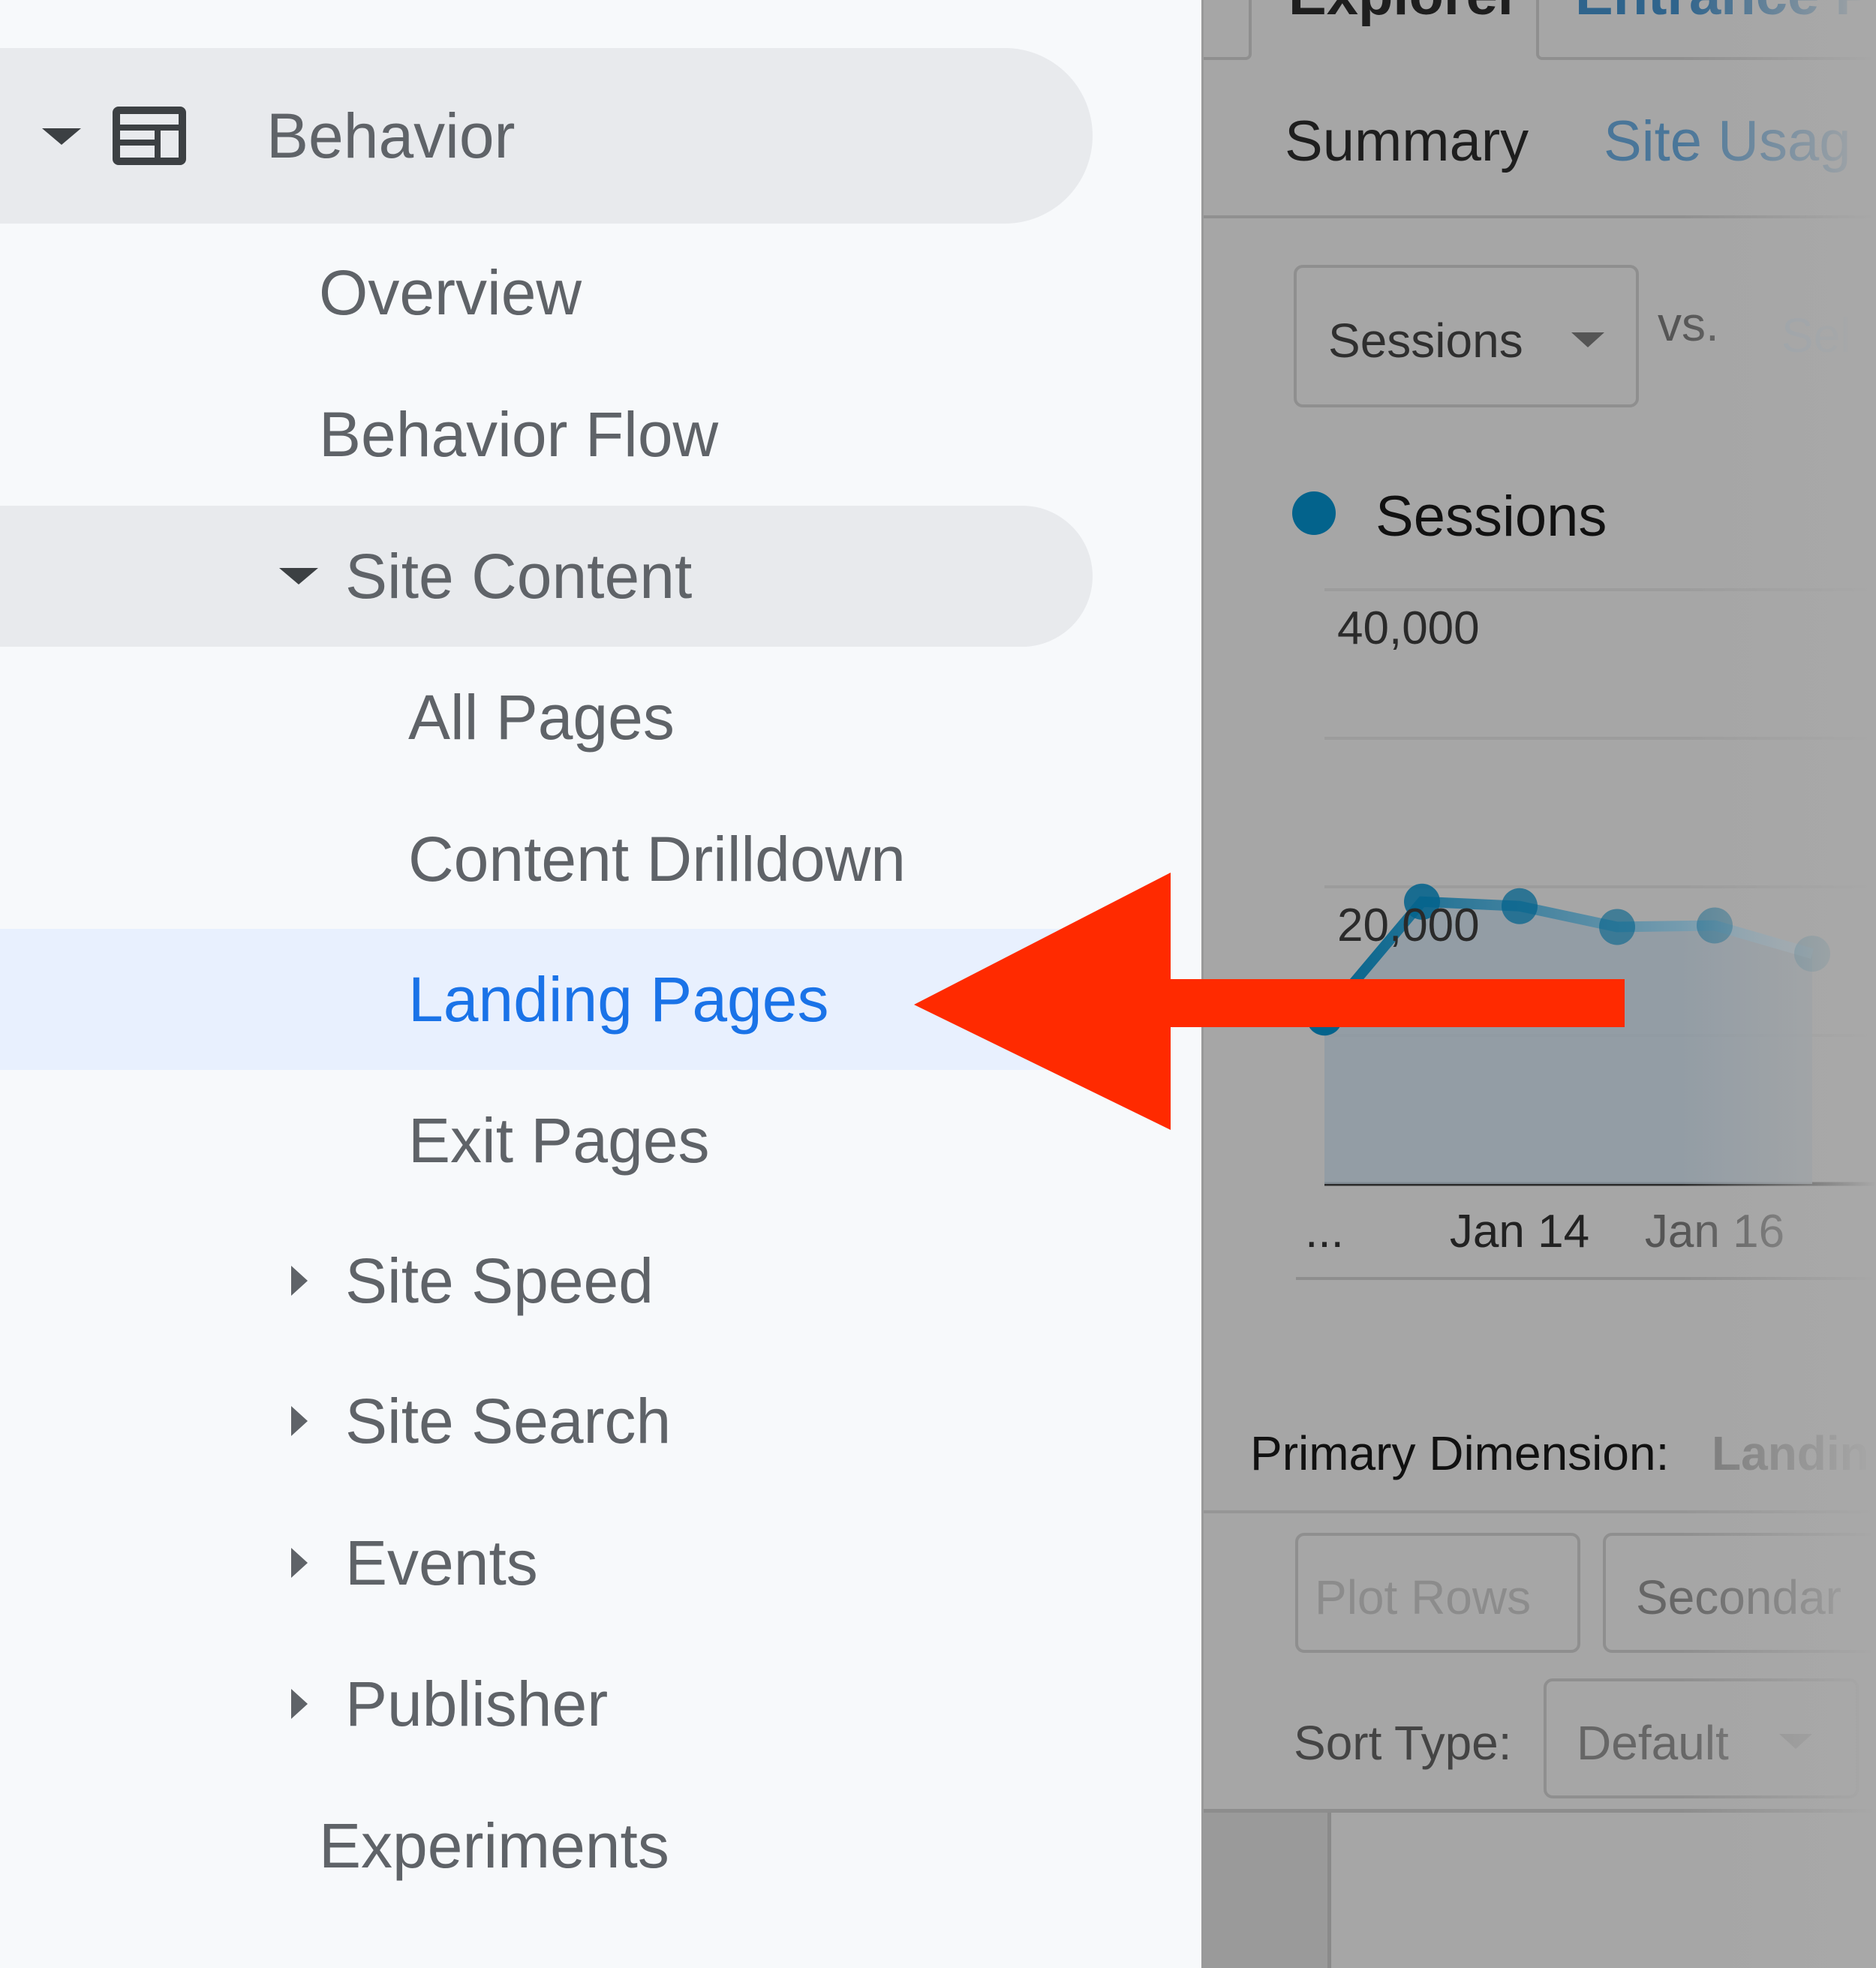  What do you see at coordinates (450, 292) in the screenshot?
I see `sidebar-item-overview: Overview` at bounding box center [450, 292].